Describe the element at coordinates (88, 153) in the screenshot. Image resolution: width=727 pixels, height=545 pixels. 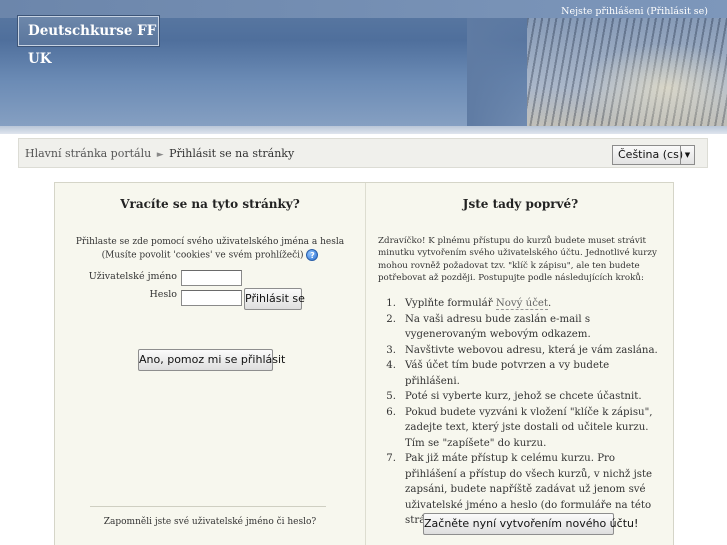
I see `breadcrumb-home-link: Hlavní stránka portálu` at that location.